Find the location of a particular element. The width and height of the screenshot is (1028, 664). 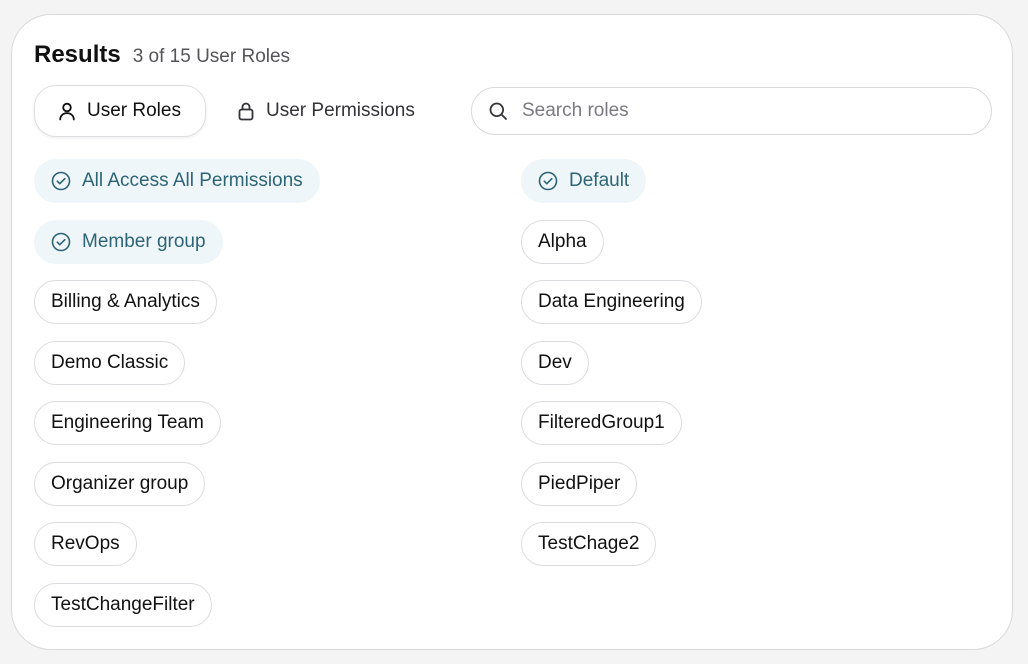

results-count: 3 of 15 User Roles is located at coordinates (211, 56).